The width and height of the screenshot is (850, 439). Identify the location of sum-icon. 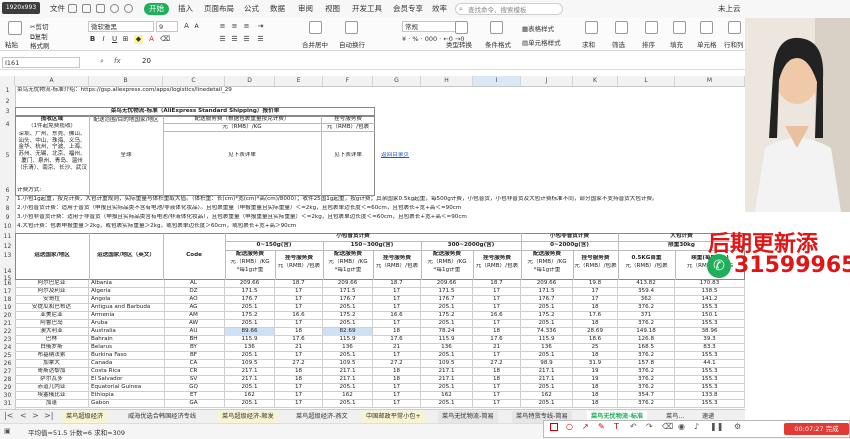
(591, 27).